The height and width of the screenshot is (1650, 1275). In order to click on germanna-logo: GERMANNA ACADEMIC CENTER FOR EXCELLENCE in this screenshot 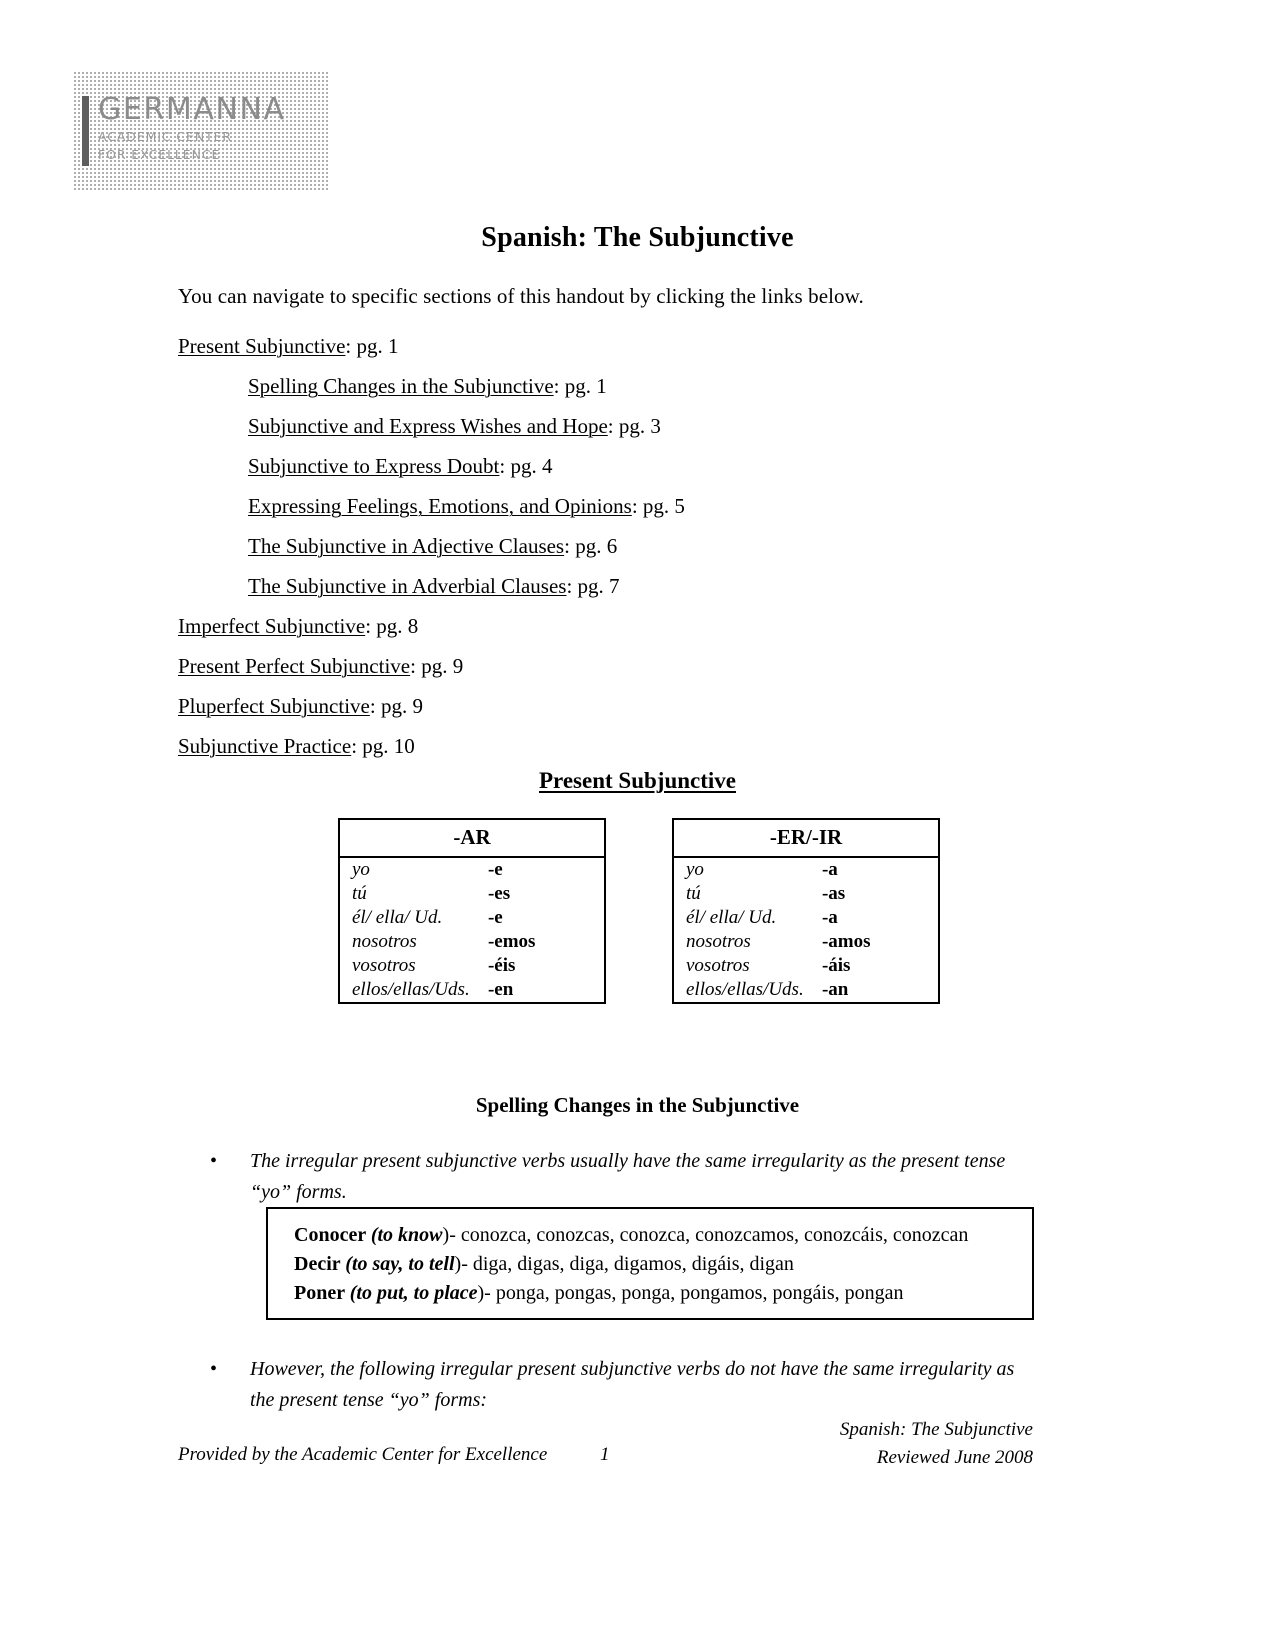, I will do `click(201, 132)`.